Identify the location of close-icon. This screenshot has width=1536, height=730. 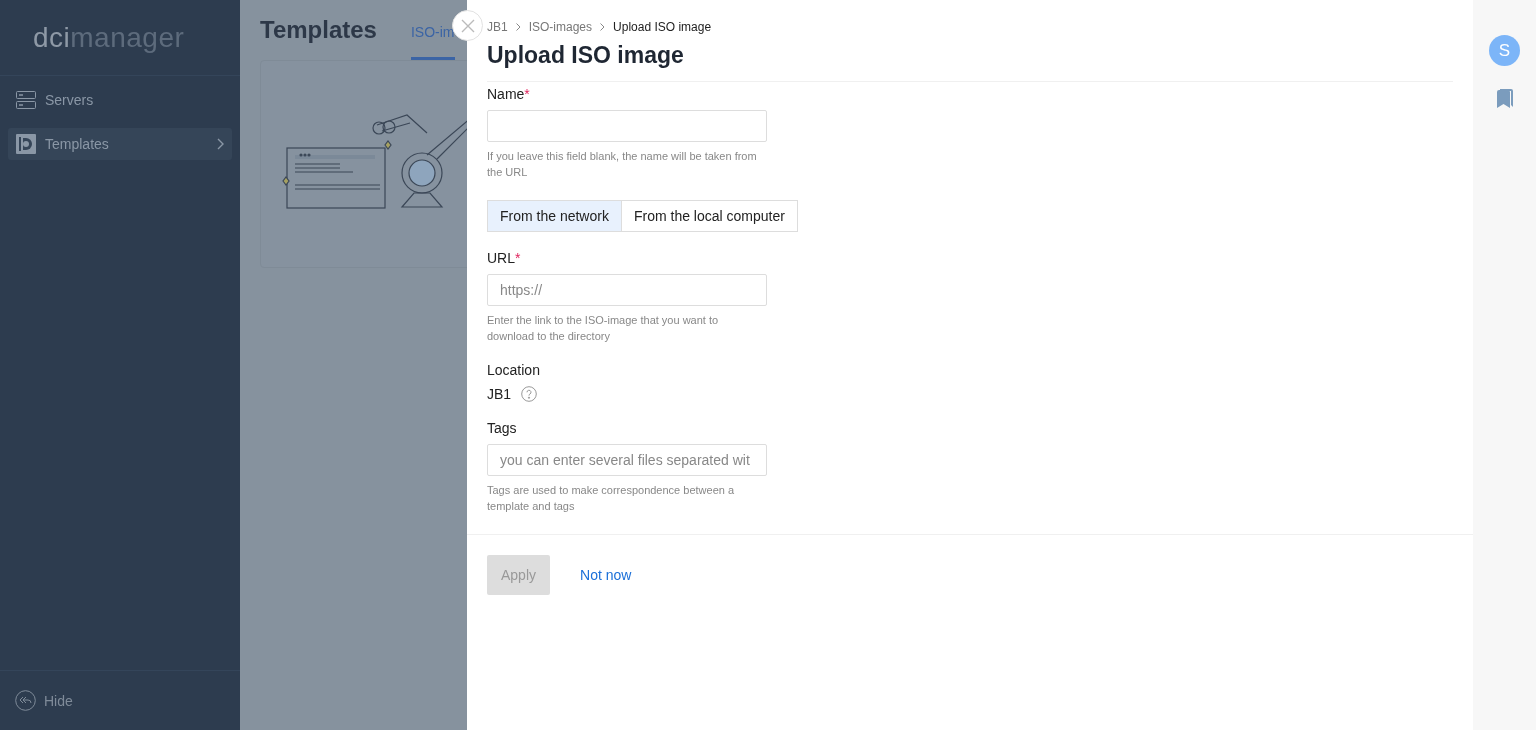
(467, 25).